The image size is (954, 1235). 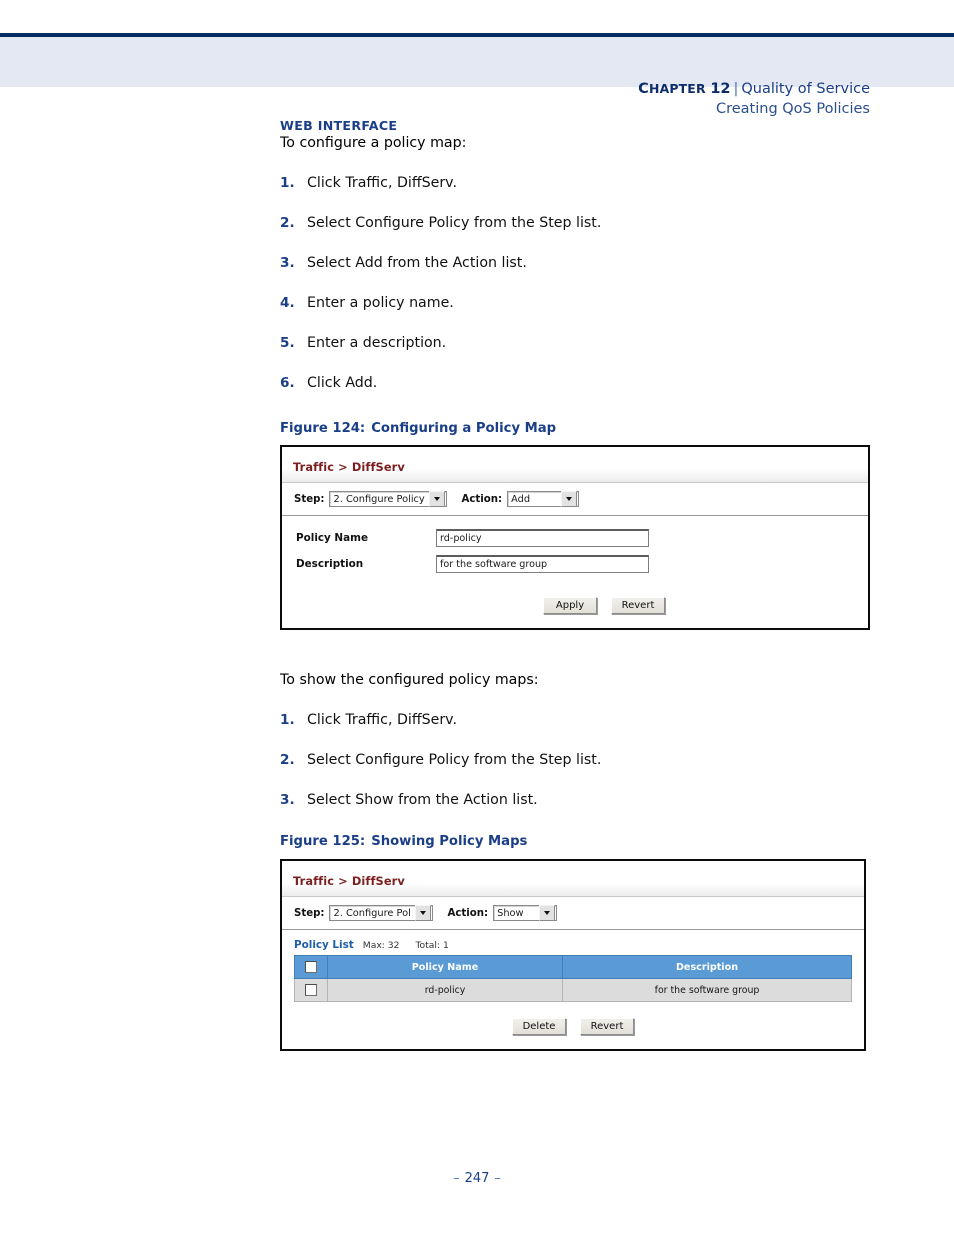 I want to click on chapter-number: 12, so click(x=720, y=89).